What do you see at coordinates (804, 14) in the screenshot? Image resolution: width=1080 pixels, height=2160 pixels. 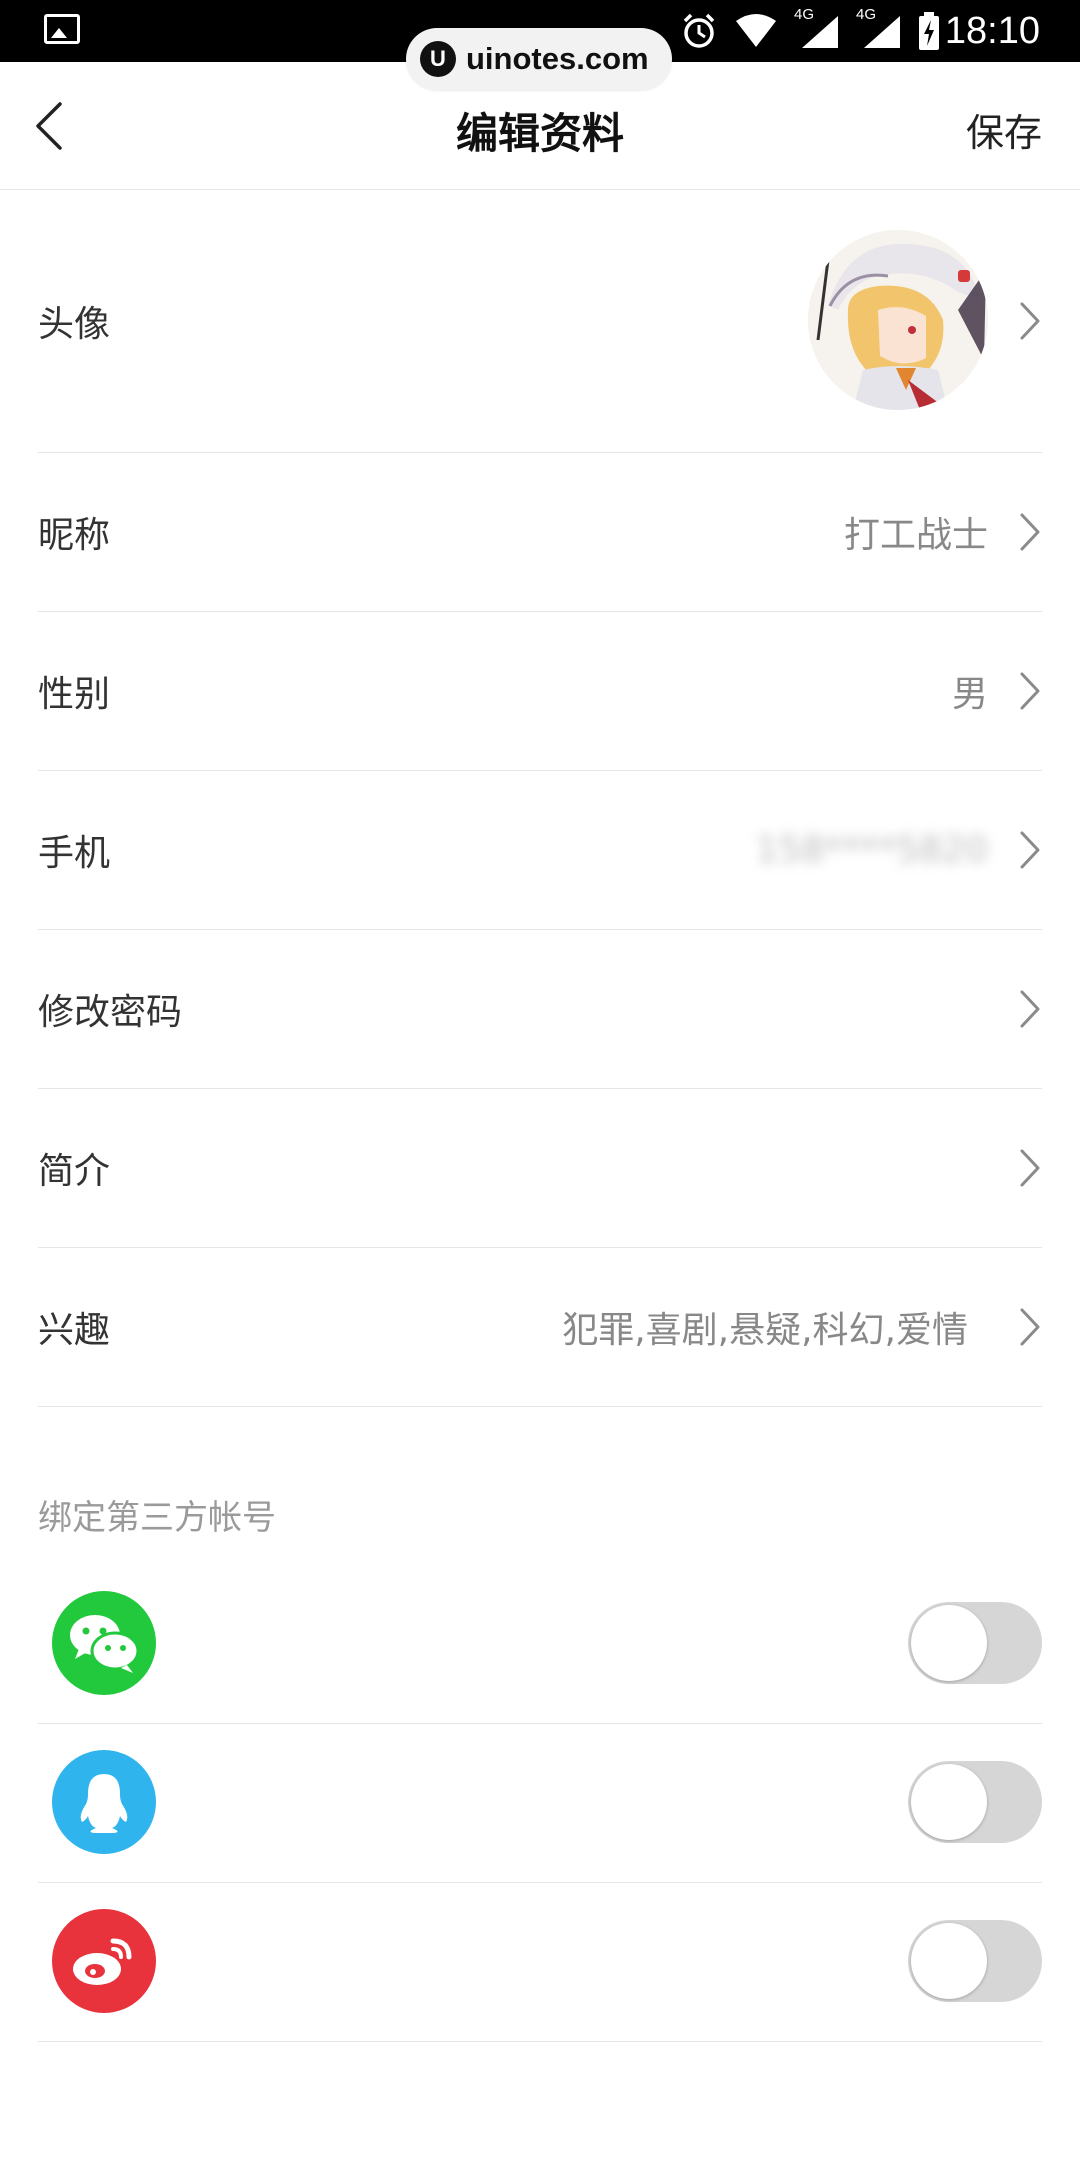 I see `network-type-1: 4G` at bounding box center [804, 14].